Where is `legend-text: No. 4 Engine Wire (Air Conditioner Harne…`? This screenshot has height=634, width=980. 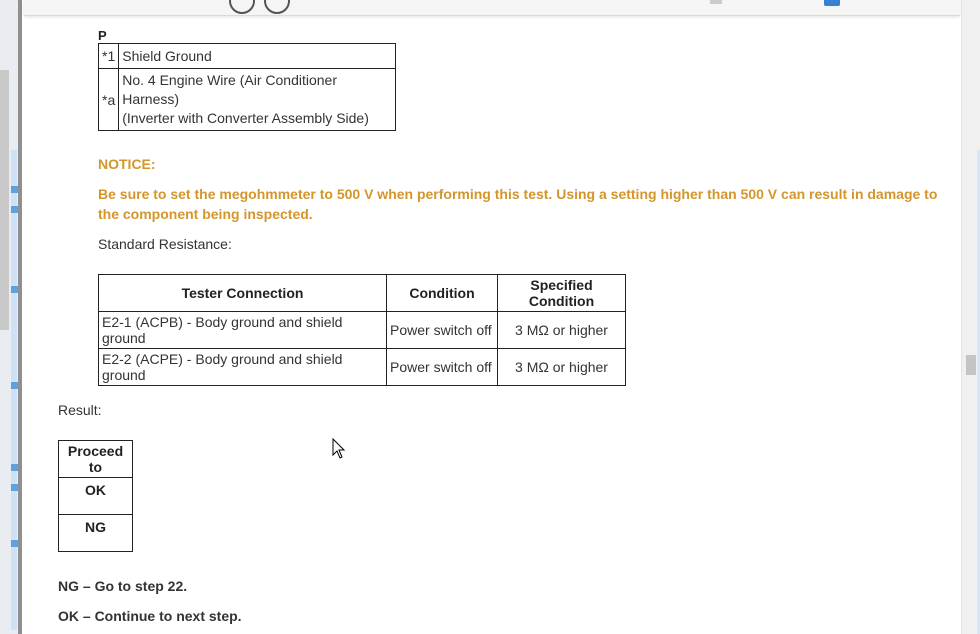
legend-text: No. 4 Engine Wire (Air Conditioner Harne… is located at coordinates (257, 99).